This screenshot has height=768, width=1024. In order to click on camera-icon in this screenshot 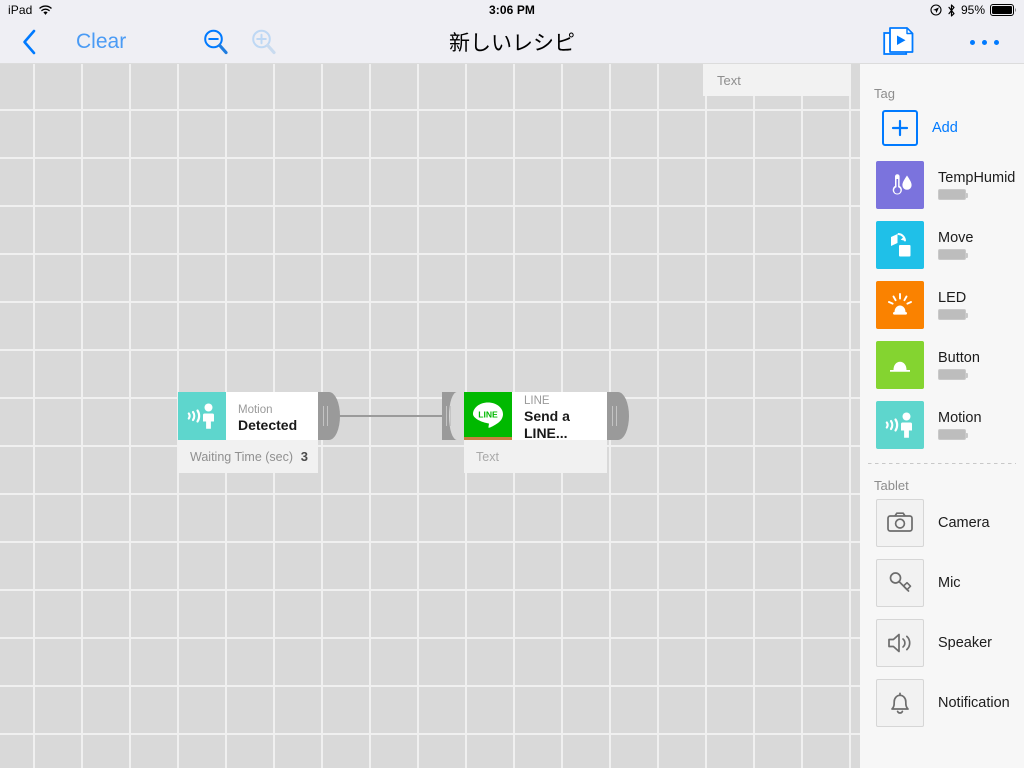, I will do `click(900, 523)`.